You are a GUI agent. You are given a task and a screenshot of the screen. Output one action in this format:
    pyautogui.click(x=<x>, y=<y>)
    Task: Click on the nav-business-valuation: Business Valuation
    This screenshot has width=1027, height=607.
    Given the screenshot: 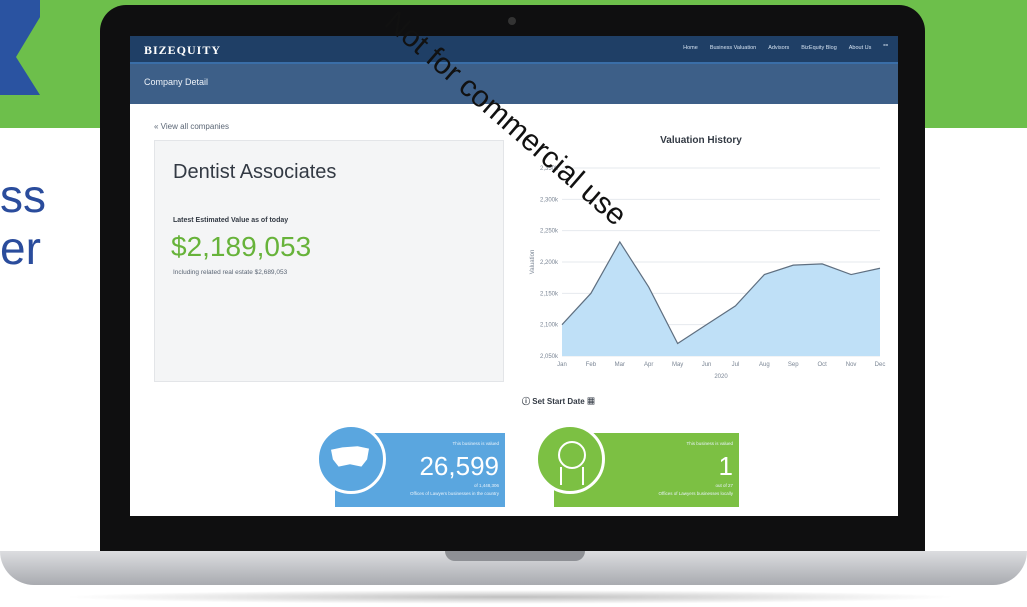 What is the action you would take?
    pyautogui.click(x=733, y=48)
    